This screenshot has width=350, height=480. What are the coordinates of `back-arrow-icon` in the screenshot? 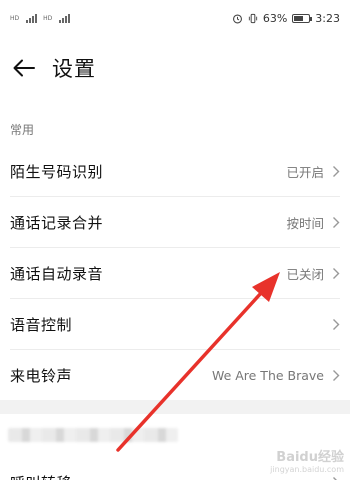 It's located at (24, 68).